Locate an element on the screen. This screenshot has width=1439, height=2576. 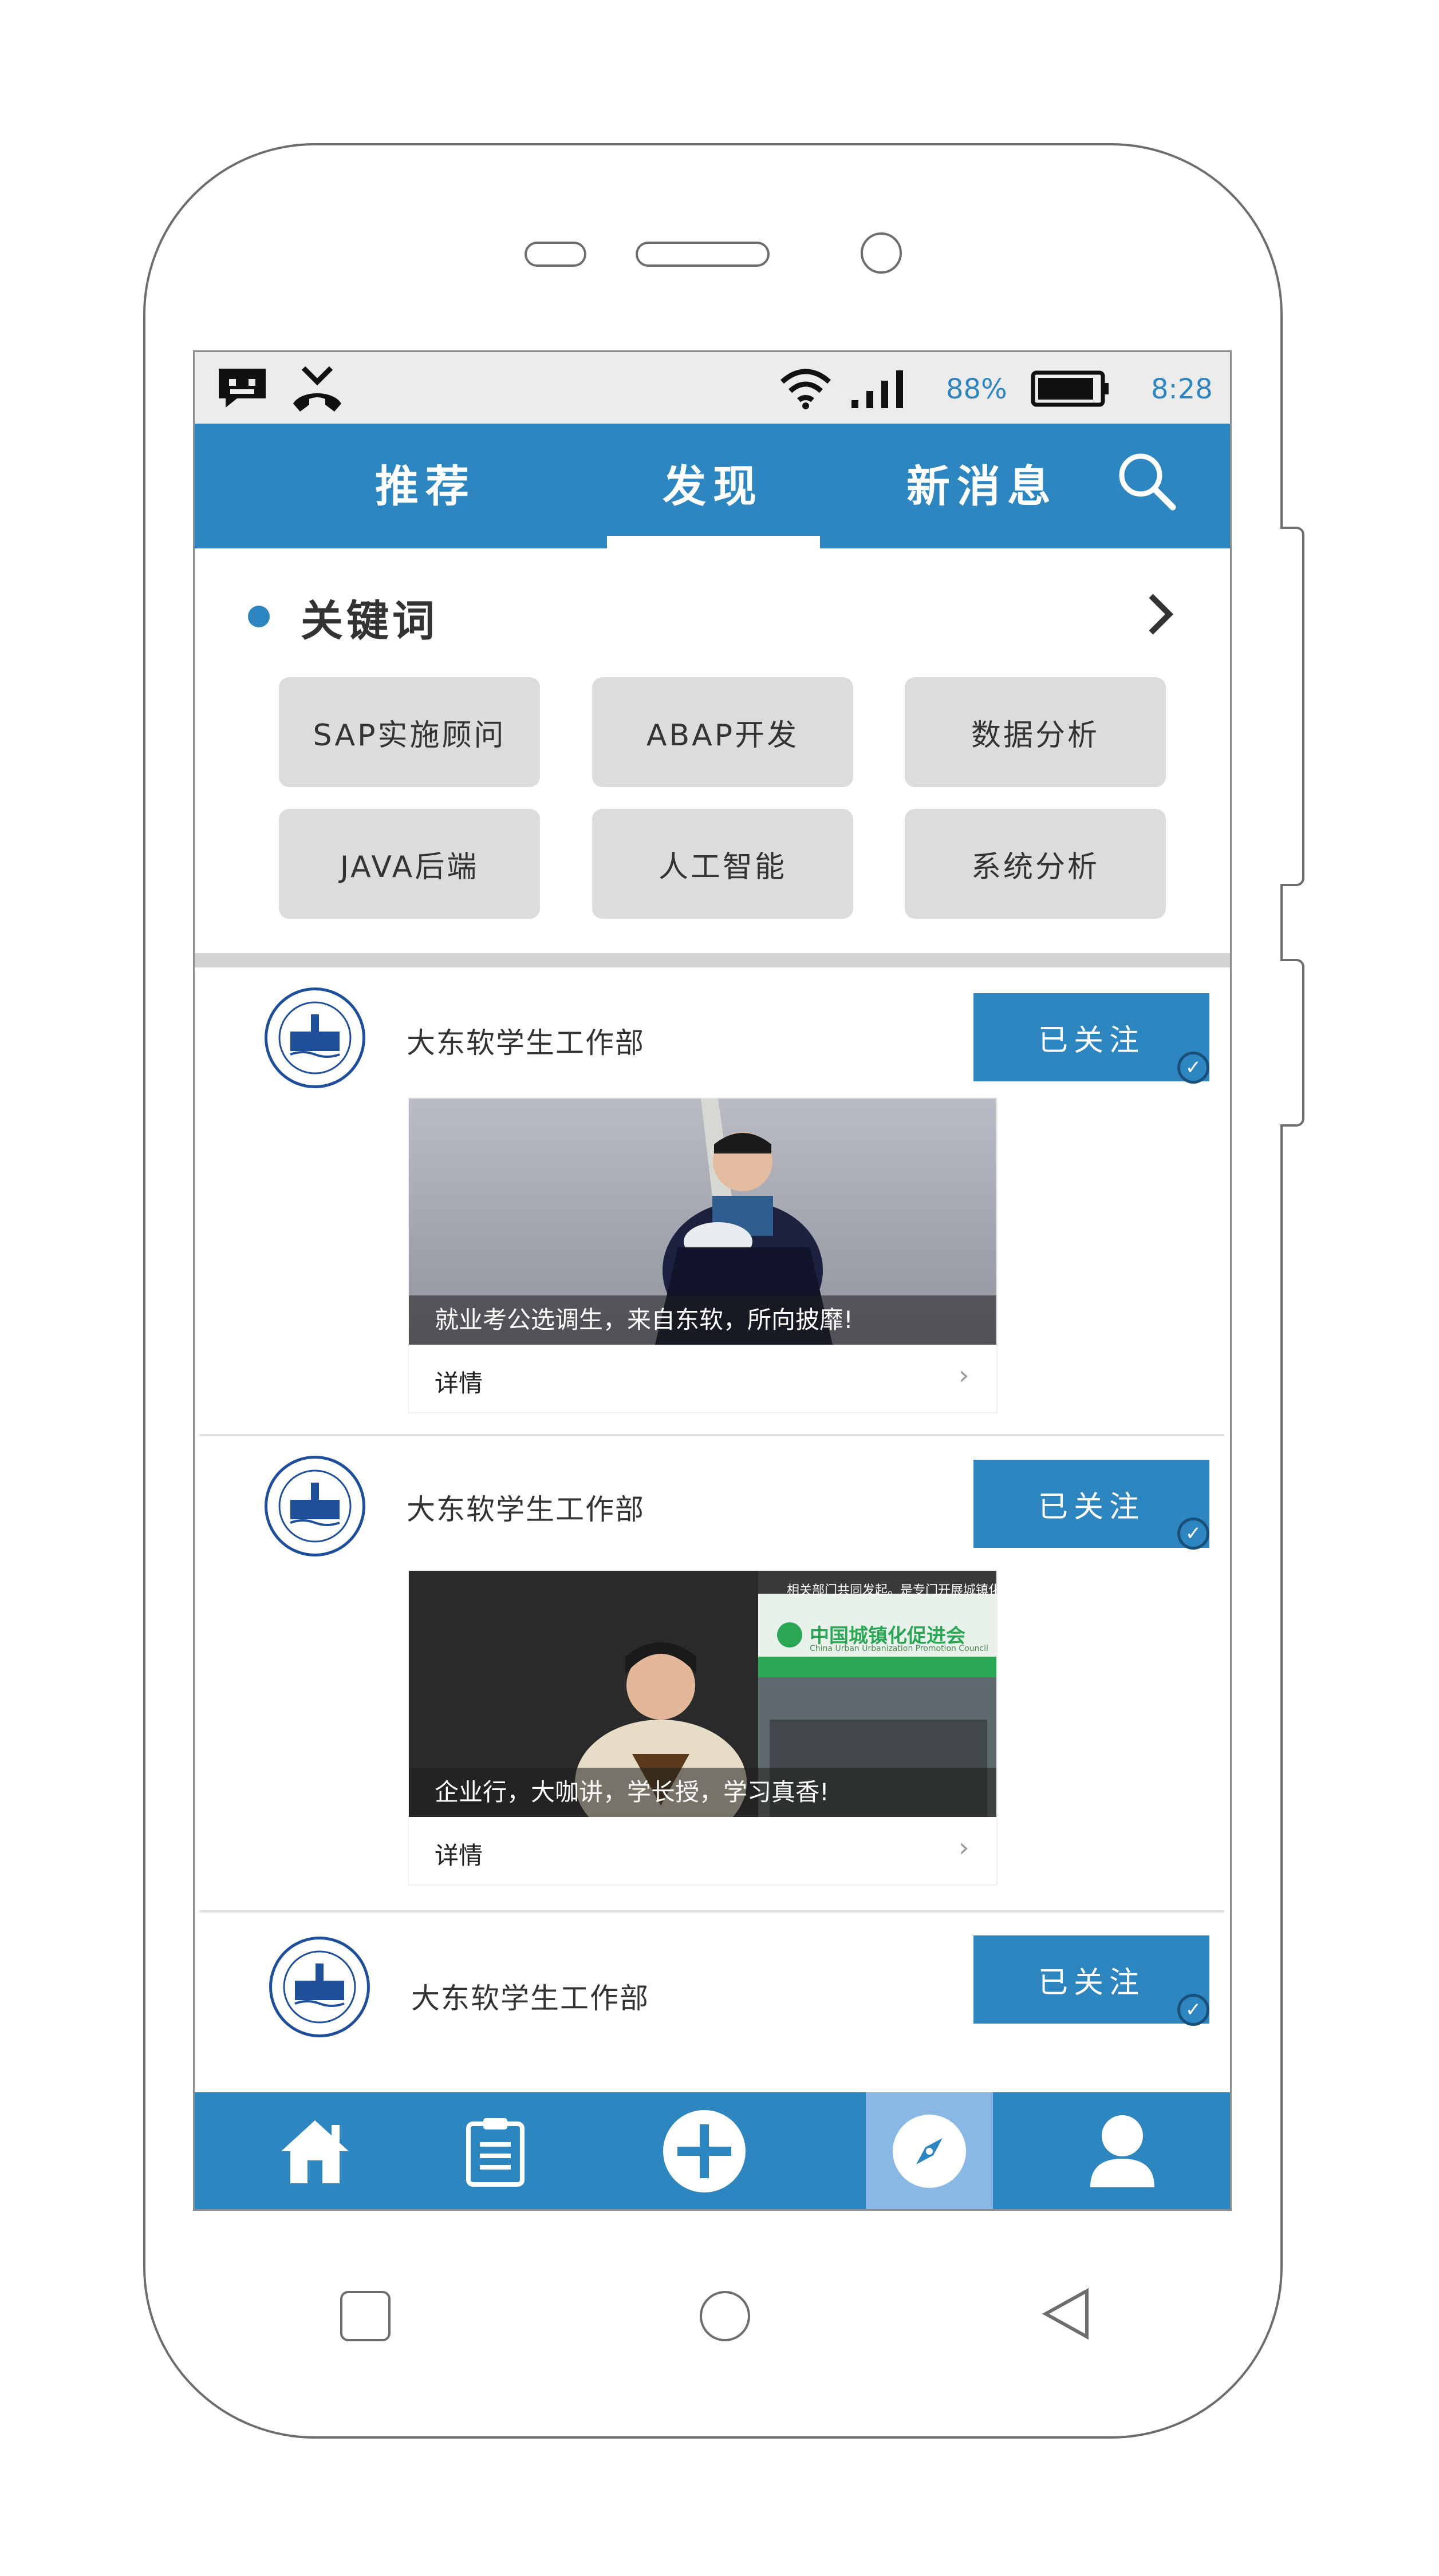
nav-discover is located at coordinates (929, 2150).